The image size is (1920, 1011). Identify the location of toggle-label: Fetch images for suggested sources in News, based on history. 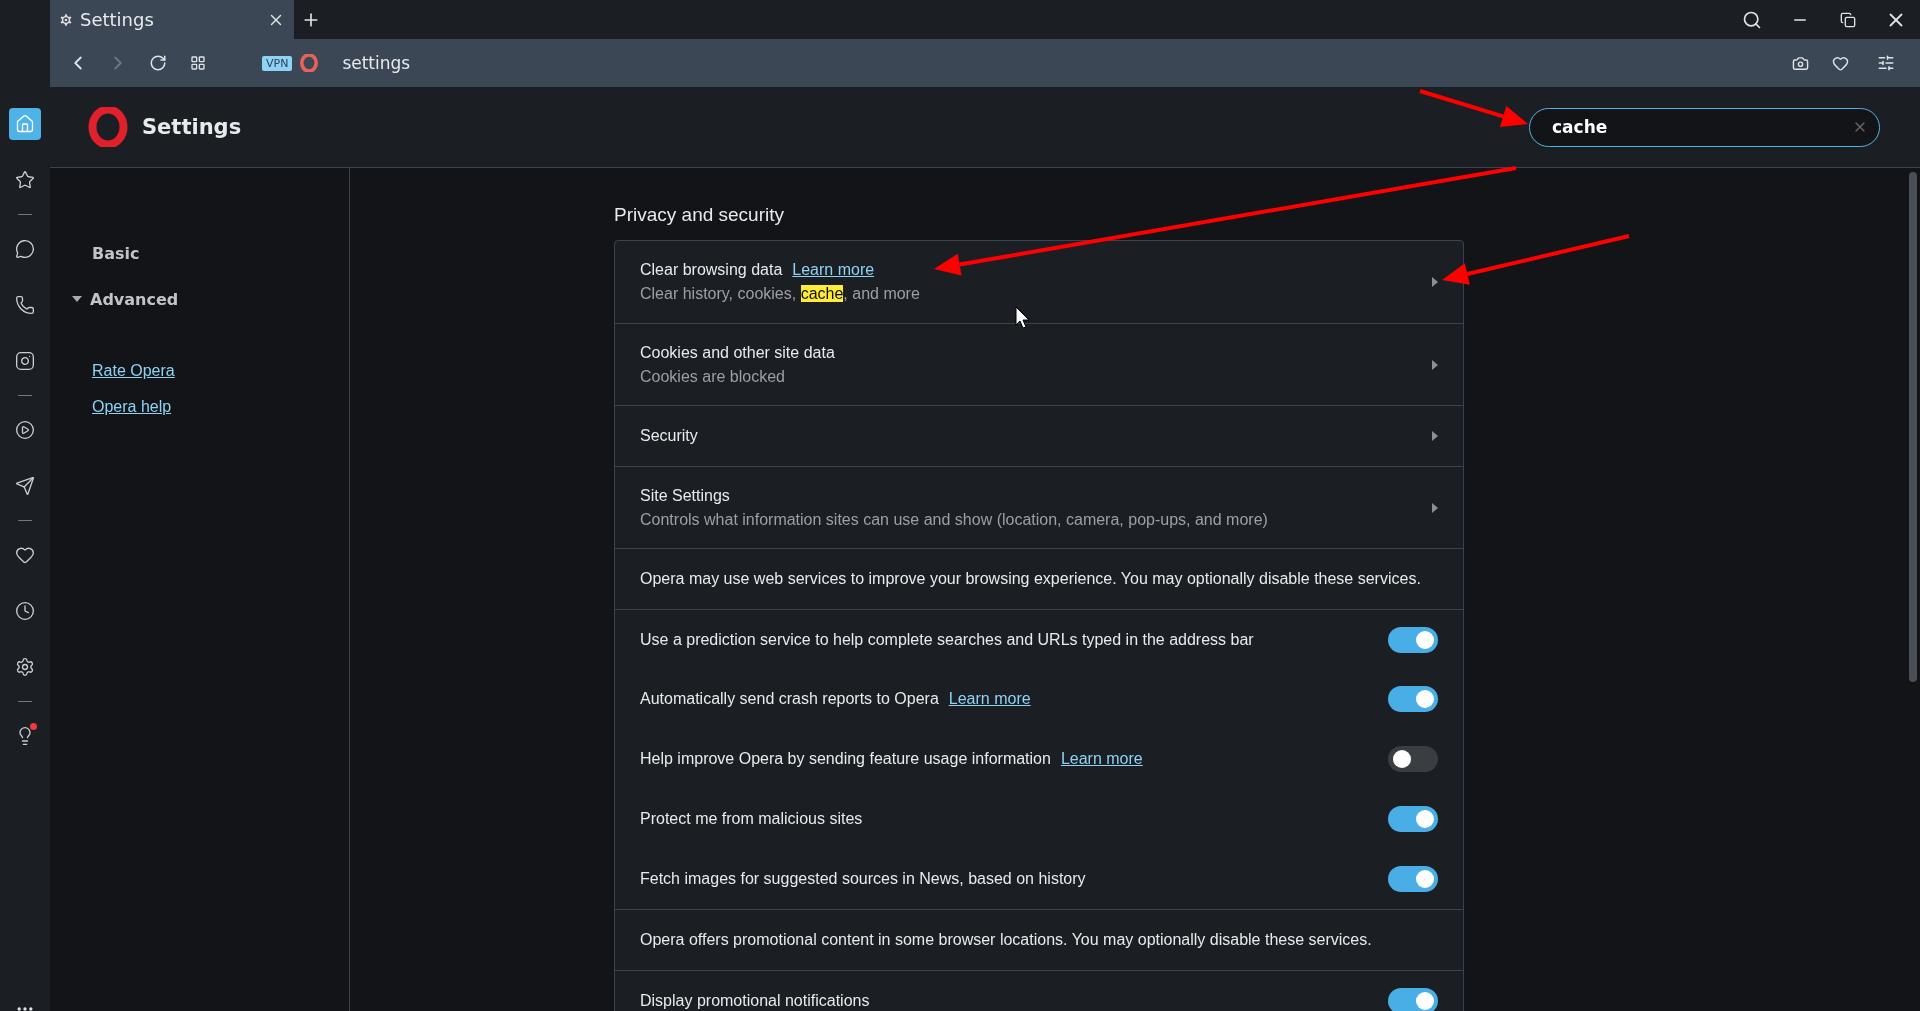
(863, 879).